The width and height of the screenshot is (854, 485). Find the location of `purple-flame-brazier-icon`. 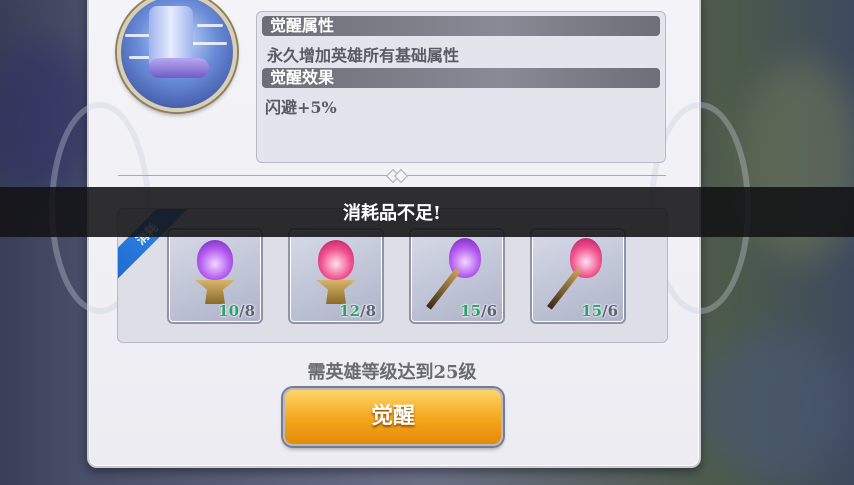

purple-flame-brazier-icon is located at coordinates (215, 260).